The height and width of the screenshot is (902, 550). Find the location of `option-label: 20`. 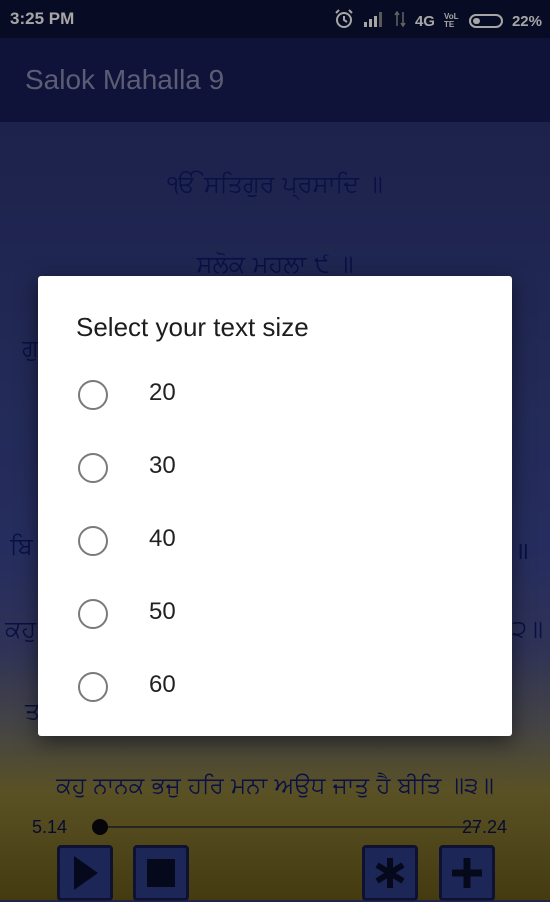

option-label: 20 is located at coordinates (162, 392).